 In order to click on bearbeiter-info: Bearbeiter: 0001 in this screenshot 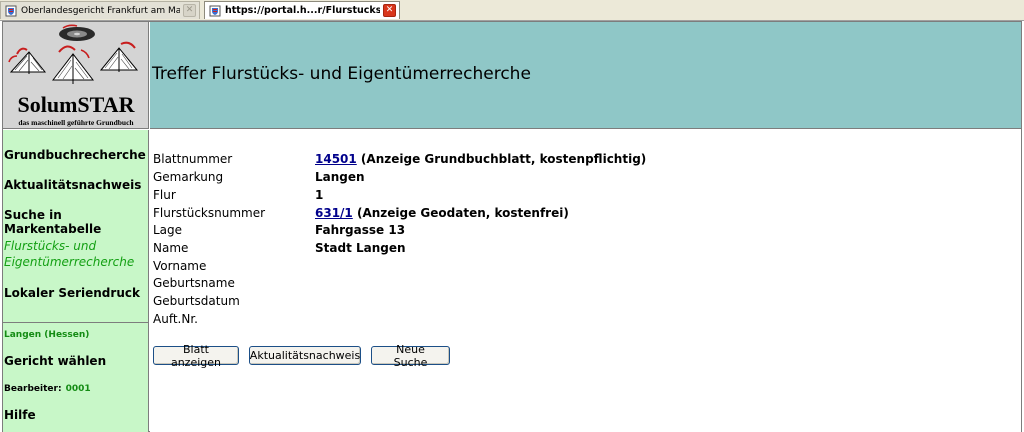, I will do `click(47, 389)`.